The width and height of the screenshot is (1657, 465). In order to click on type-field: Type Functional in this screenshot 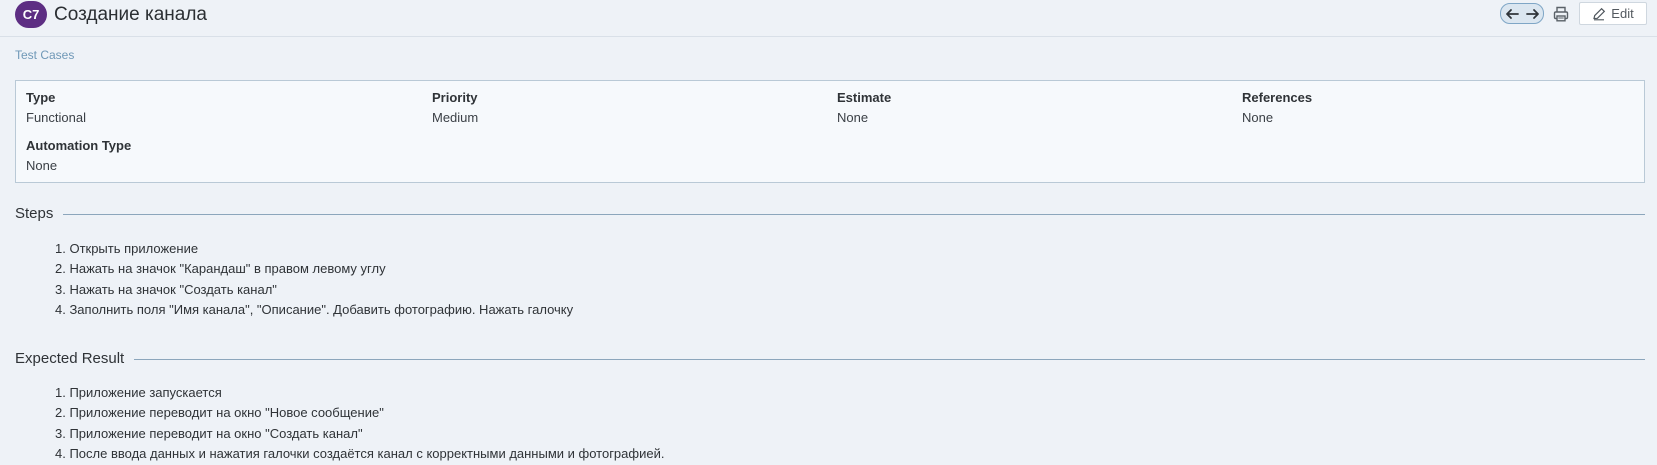, I will do `click(56, 108)`.